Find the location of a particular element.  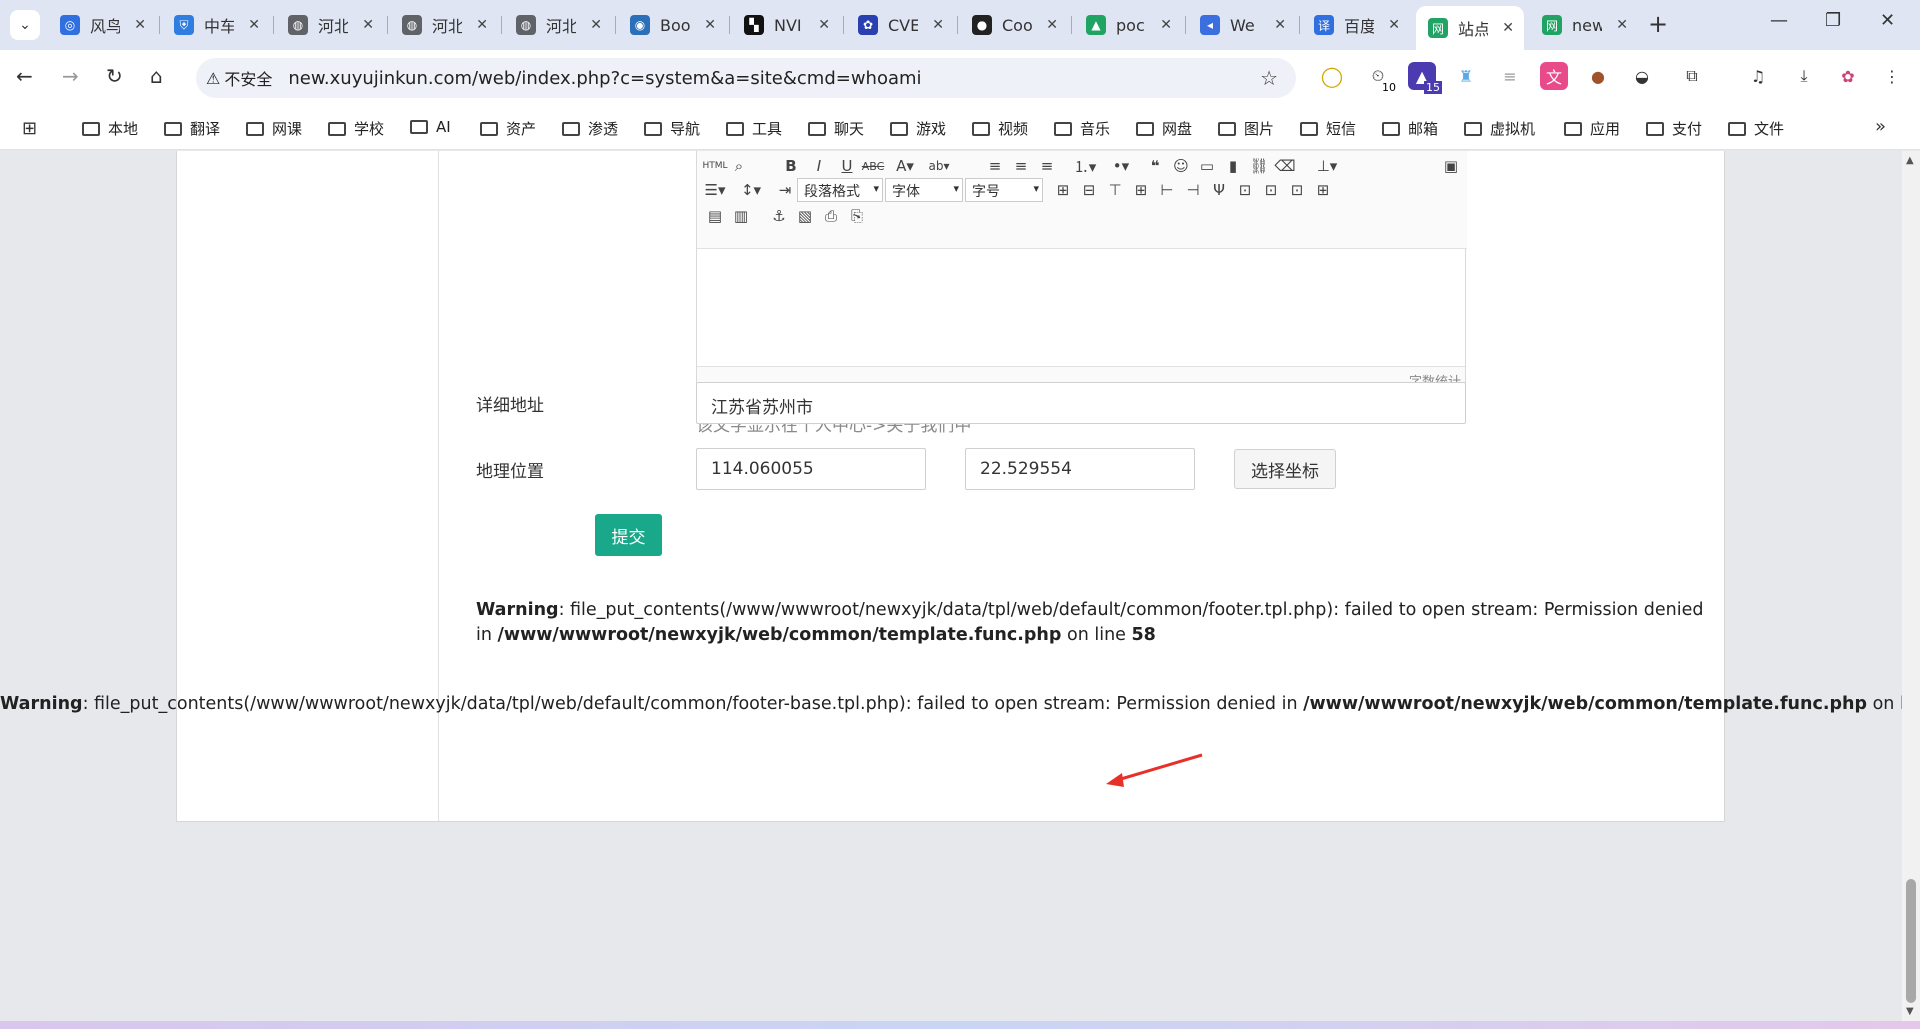

browser-tab: ⛨ 中车 ✕ is located at coordinates (216, 25).